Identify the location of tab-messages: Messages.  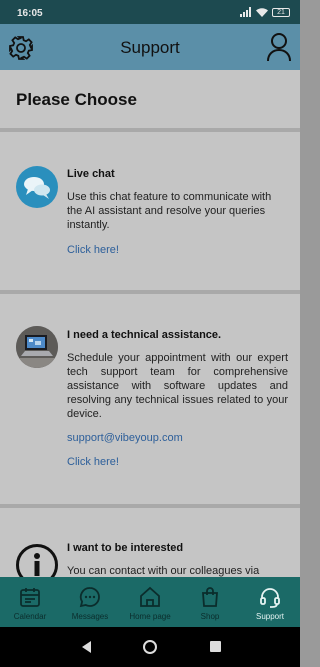
(90, 602).